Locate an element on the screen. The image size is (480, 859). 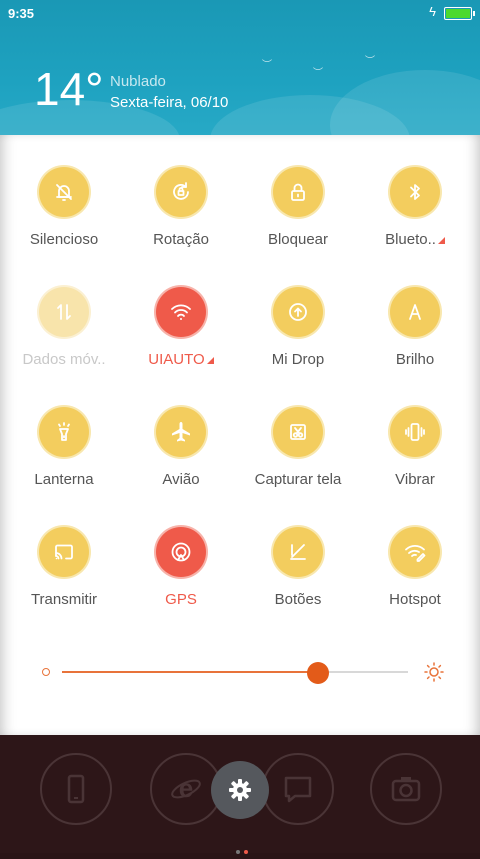
toggle-label-text: UIAUTO is located at coordinates (176, 359).